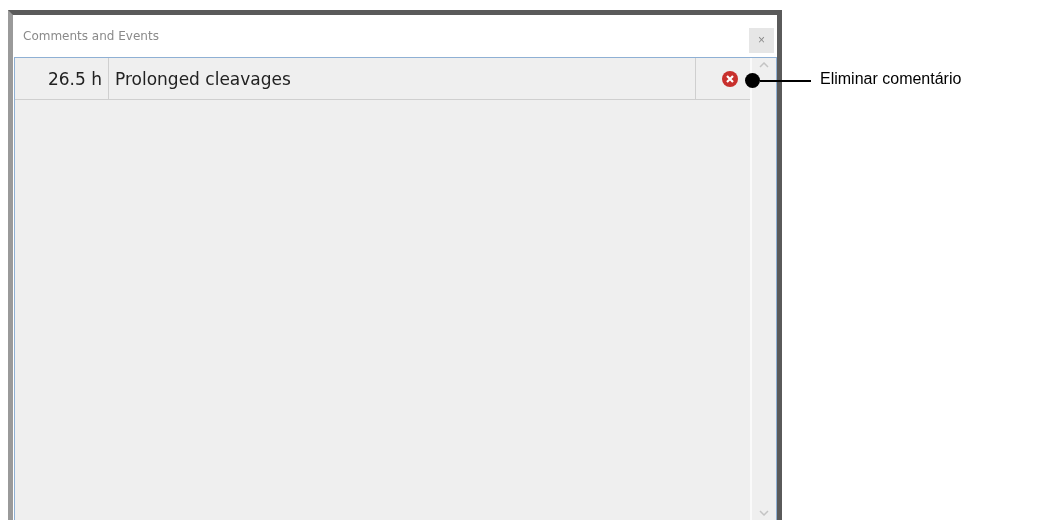 The height and width of the screenshot is (520, 1041). I want to click on comment-cell: Prolonged cleavages, so click(402, 78).